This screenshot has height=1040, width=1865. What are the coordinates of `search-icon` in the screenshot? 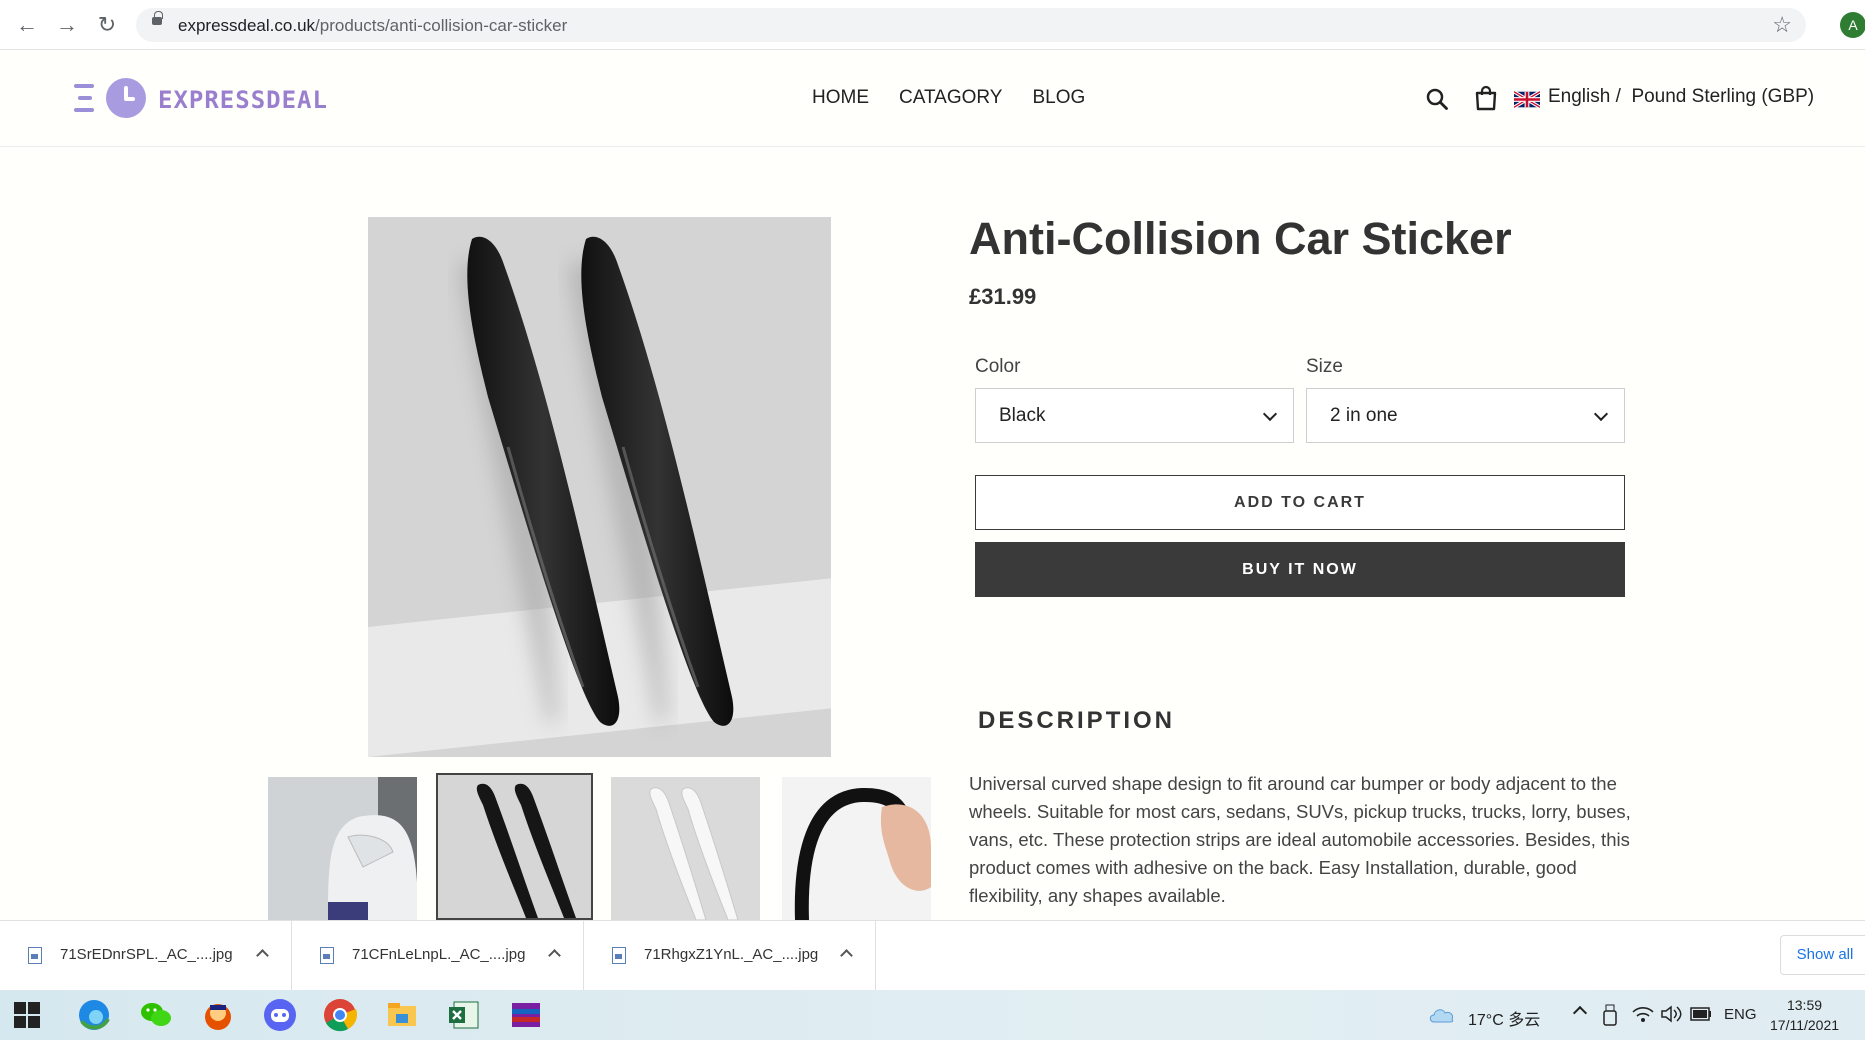 It's located at (1437, 99).